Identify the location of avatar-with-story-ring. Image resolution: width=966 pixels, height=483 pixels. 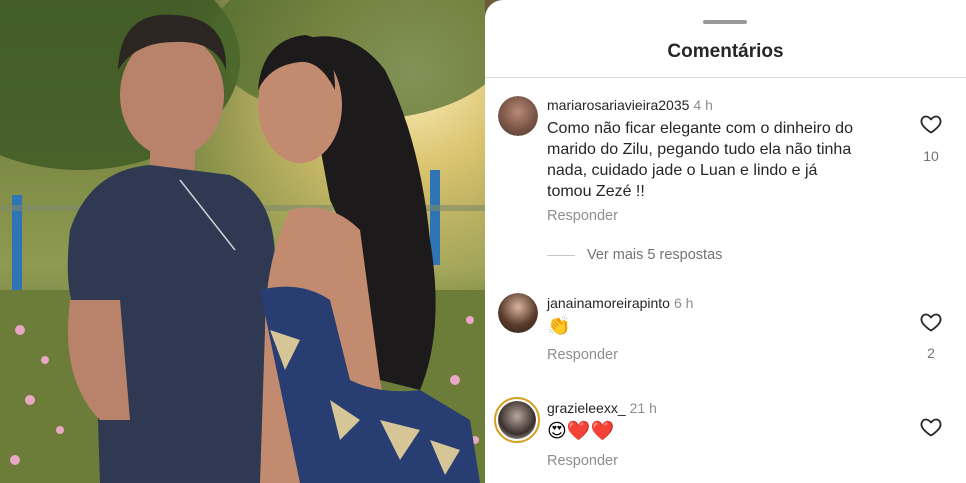
(517, 420).